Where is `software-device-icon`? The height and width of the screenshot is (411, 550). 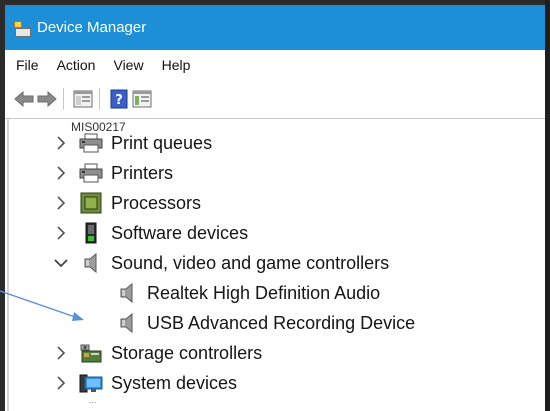 software-device-icon is located at coordinates (91, 233).